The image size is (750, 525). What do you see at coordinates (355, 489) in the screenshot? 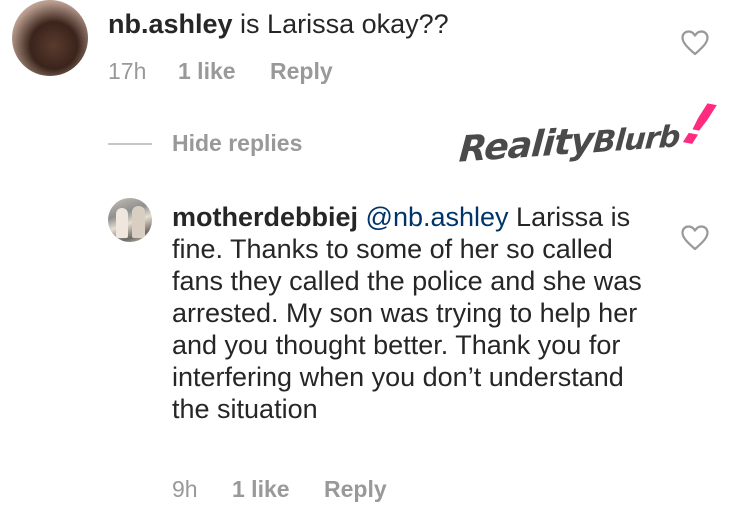
I see `comment-2-reply-button: Reply` at bounding box center [355, 489].